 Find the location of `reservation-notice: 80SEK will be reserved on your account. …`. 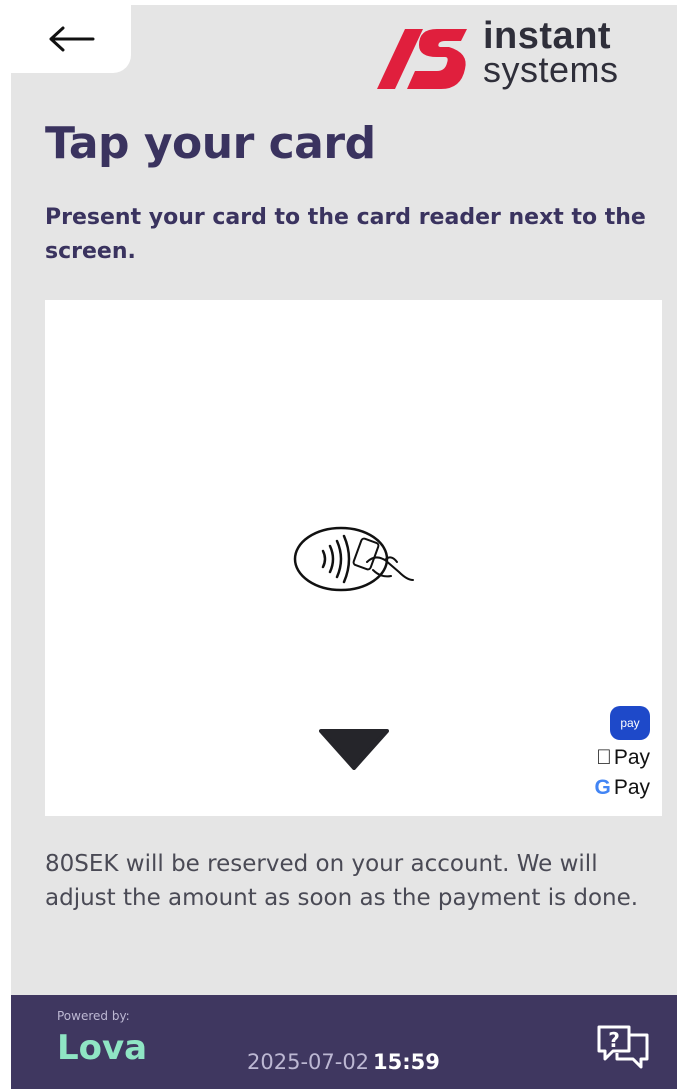

reservation-notice: 80SEK will be reserved on your account. … is located at coordinates (342, 881).